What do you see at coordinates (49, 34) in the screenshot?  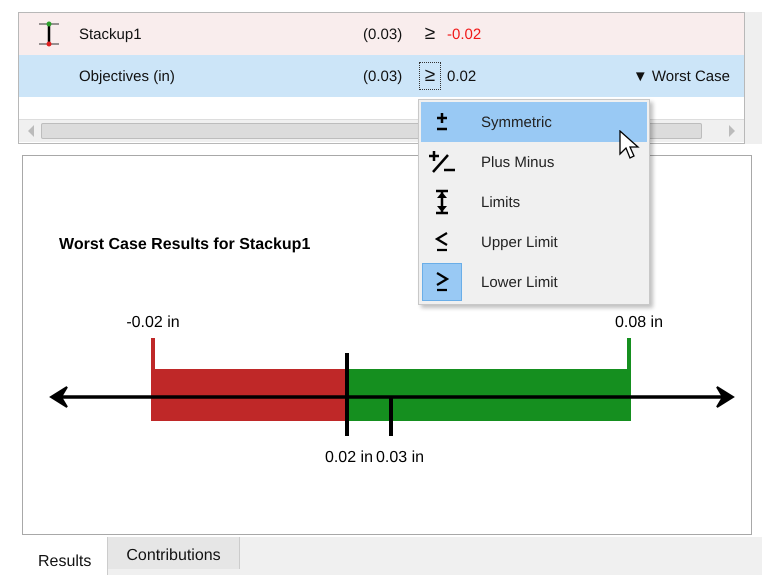 I see `stackup-icon` at bounding box center [49, 34].